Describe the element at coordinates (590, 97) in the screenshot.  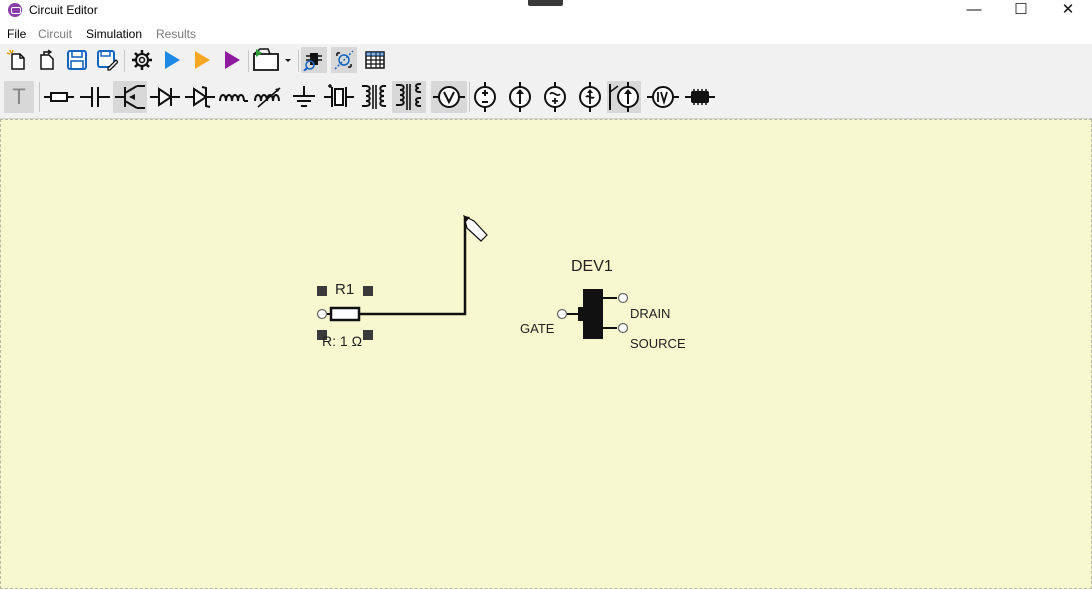
I see `dependent-source-icon` at that location.